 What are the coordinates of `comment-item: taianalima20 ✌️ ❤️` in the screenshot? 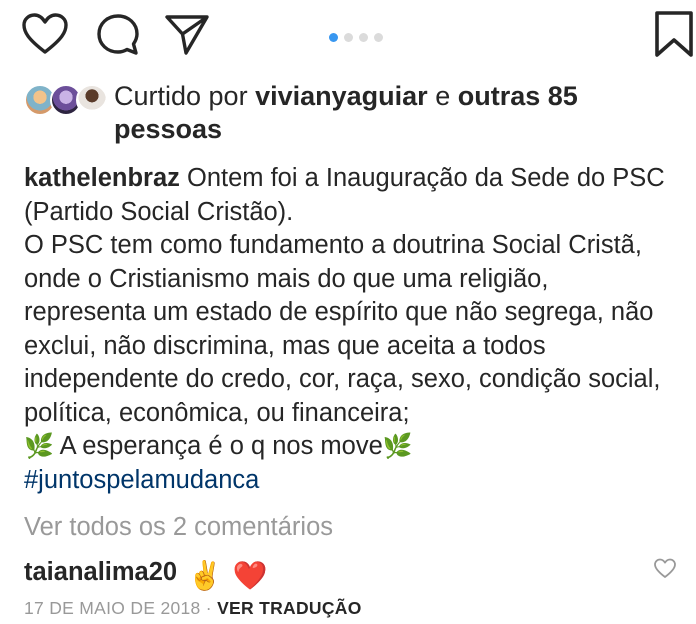 It's located at (350, 574).